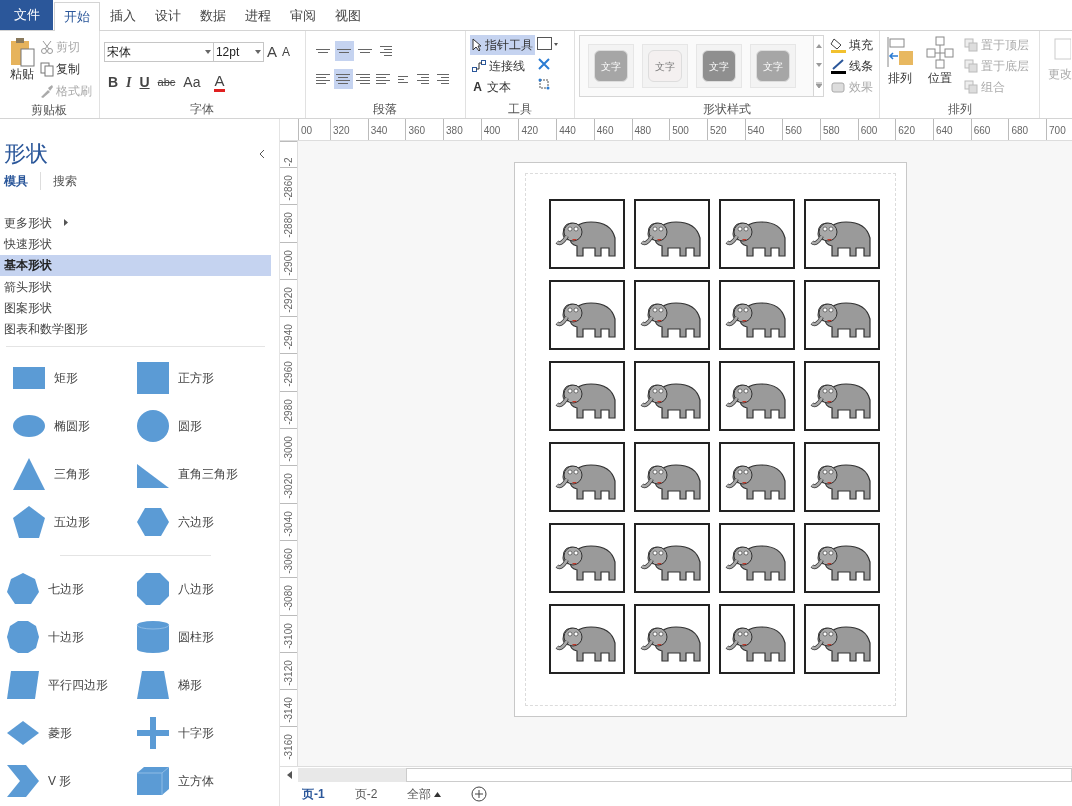  I want to click on connector-tool-button: 连接线, so click(502, 66).